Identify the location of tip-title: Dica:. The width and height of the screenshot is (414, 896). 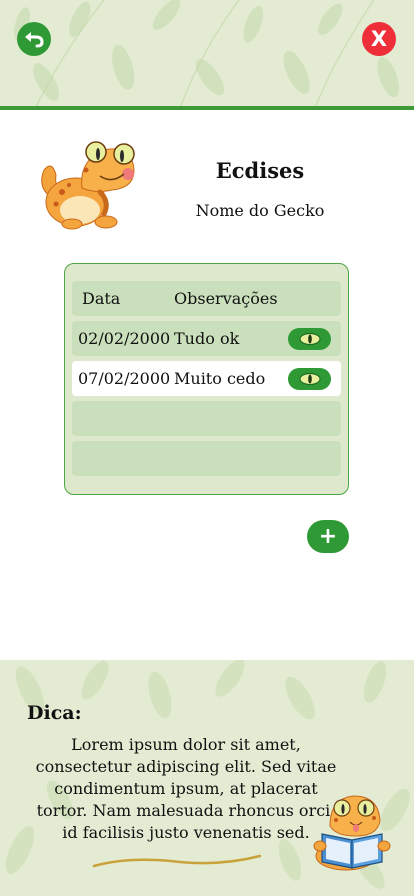
(54, 713).